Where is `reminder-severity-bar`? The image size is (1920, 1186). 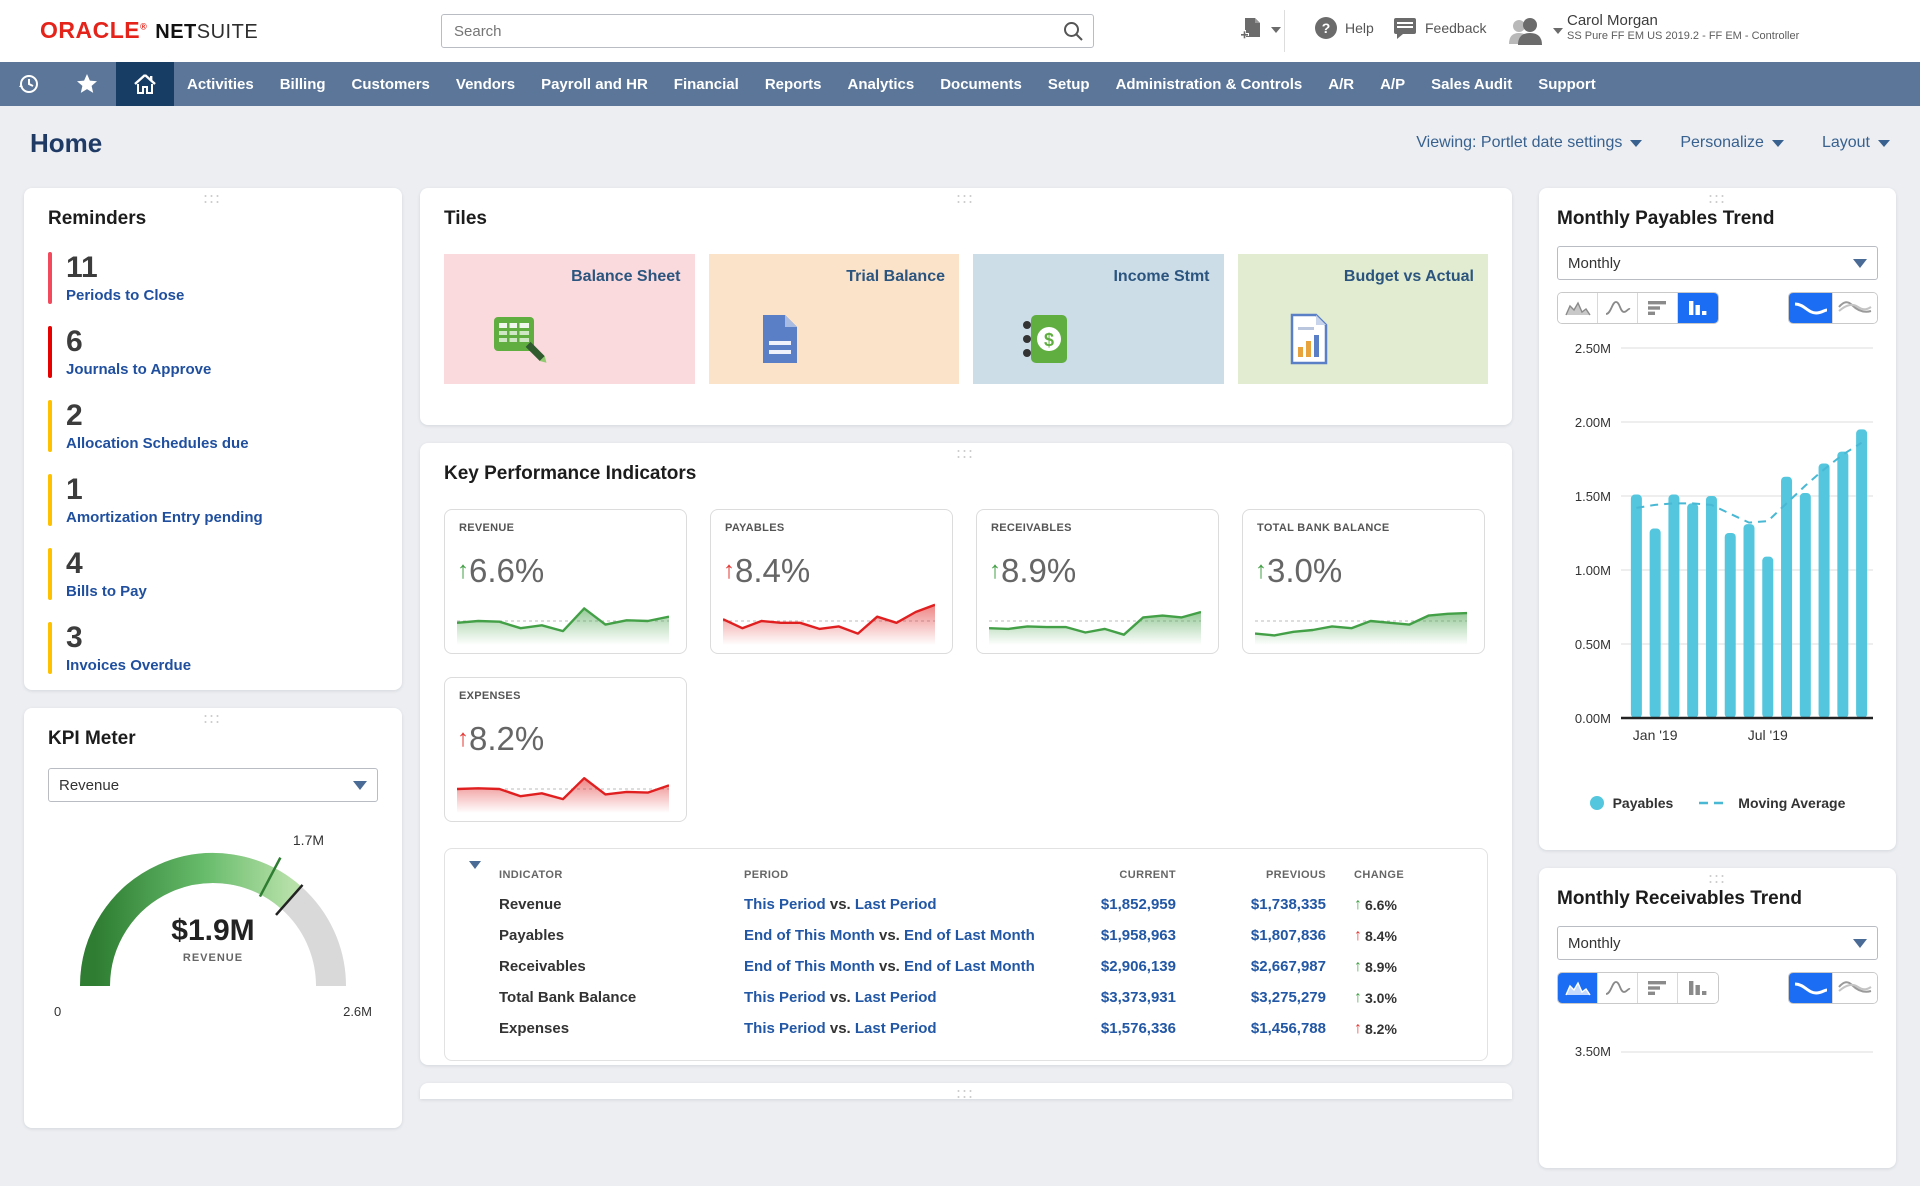
reminder-severity-bar is located at coordinates (50, 278).